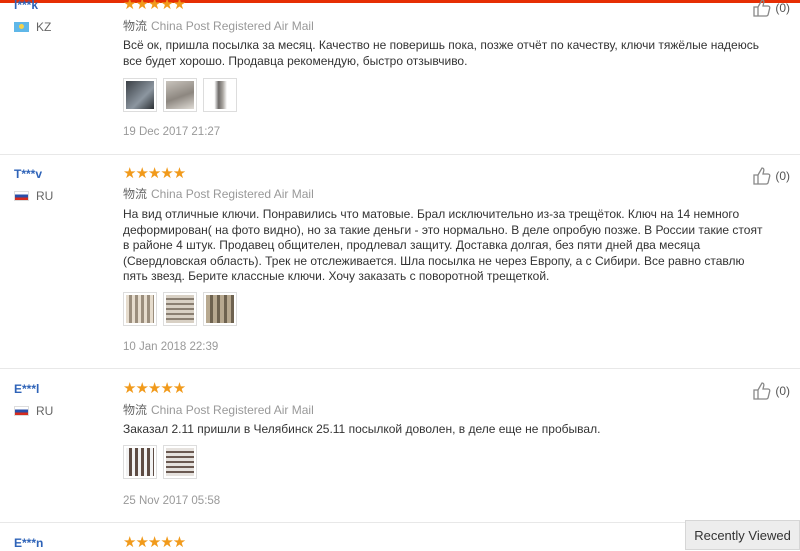 The image size is (800, 551). What do you see at coordinates (171, 347) in the screenshot?
I see `review-date: 10 Jan 2018 22:39` at bounding box center [171, 347].